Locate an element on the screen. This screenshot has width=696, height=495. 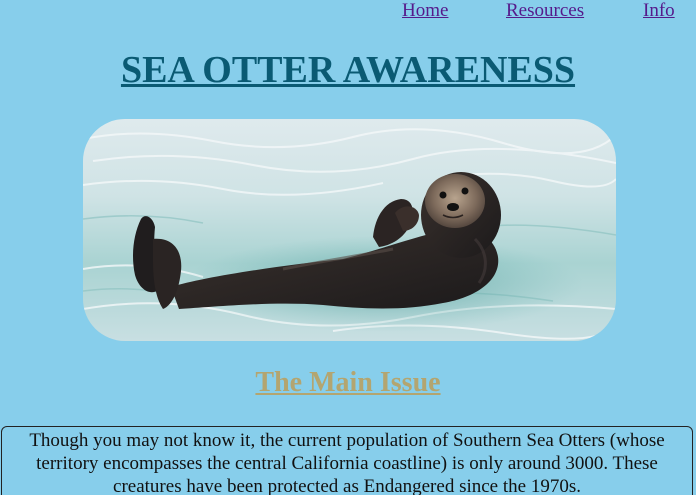
top-navigation: Home Resources Info is located at coordinates (348, 13).